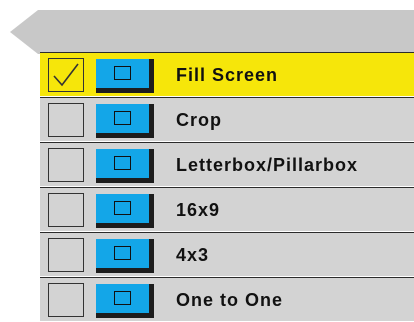 The width and height of the screenshot is (414, 322). What do you see at coordinates (267, 165) in the screenshot?
I see `menu-item-label: Letterbox/Pillarbox` at bounding box center [267, 165].